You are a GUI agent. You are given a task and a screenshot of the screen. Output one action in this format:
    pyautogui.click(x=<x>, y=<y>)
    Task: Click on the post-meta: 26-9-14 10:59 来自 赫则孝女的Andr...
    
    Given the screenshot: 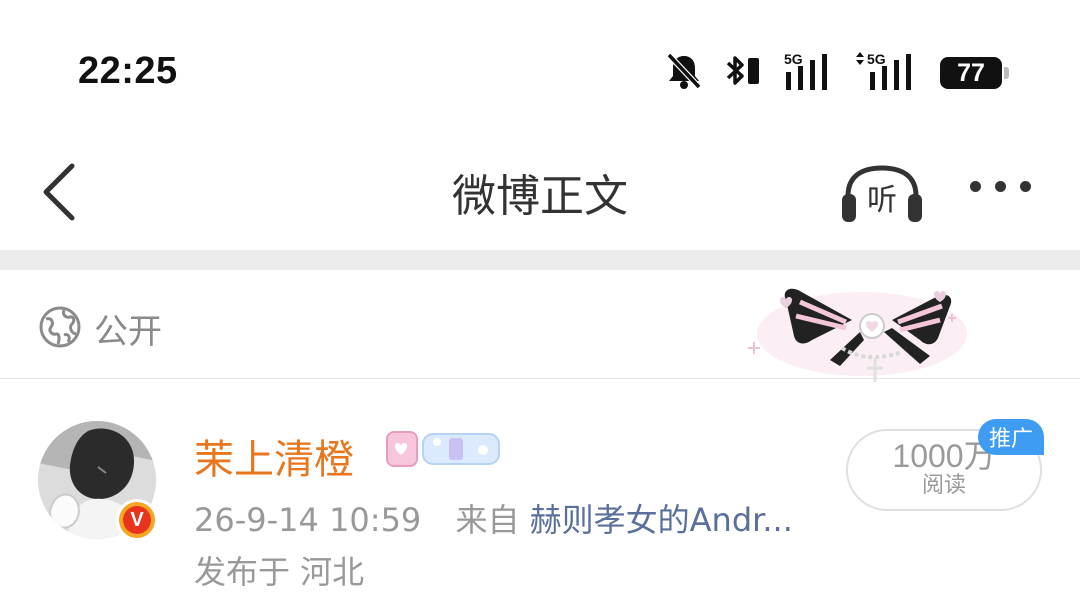 What is the action you would take?
    pyautogui.click(x=493, y=518)
    